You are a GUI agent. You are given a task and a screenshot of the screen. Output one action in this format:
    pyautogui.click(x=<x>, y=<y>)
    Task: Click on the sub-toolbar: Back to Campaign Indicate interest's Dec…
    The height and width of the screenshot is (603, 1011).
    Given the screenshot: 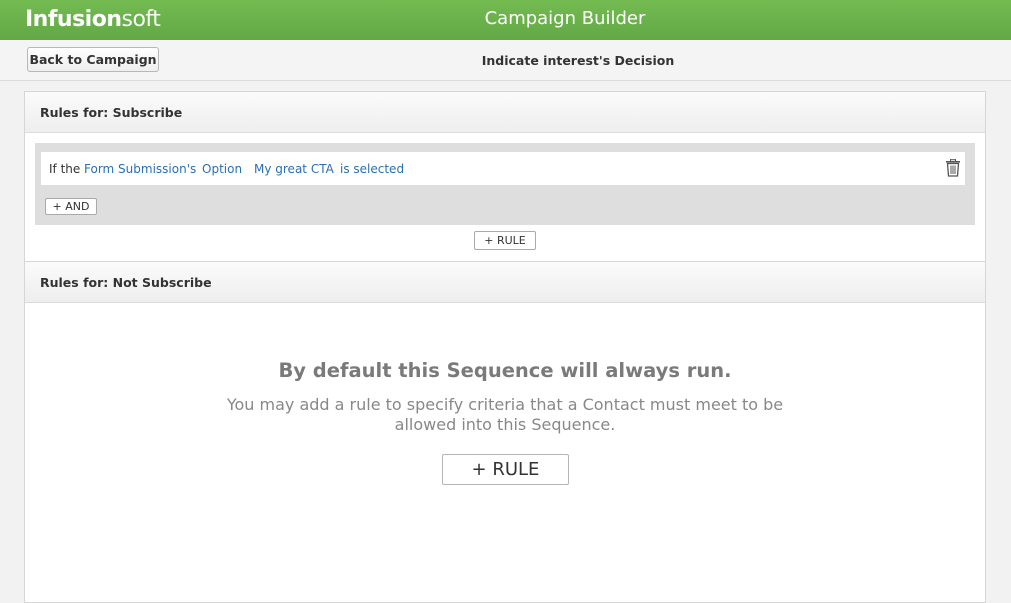 What is the action you would take?
    pyautogui.click(x=505, y=60)
    